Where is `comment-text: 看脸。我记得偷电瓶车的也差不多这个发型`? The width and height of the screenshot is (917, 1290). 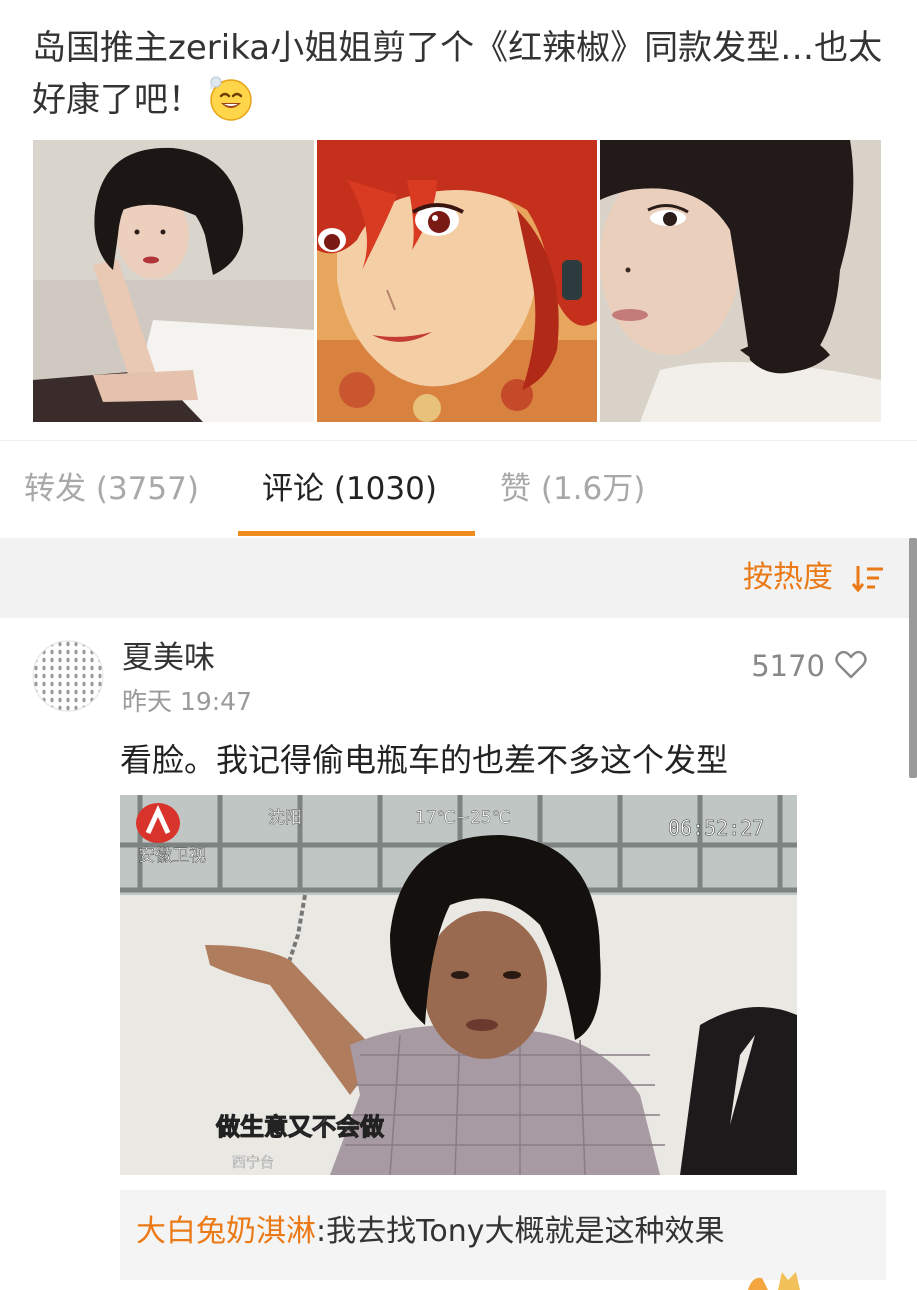
comment-text: 看脸。我记得偷电瓶车的也差不多这个发型 is located at coordinates (424, 760).